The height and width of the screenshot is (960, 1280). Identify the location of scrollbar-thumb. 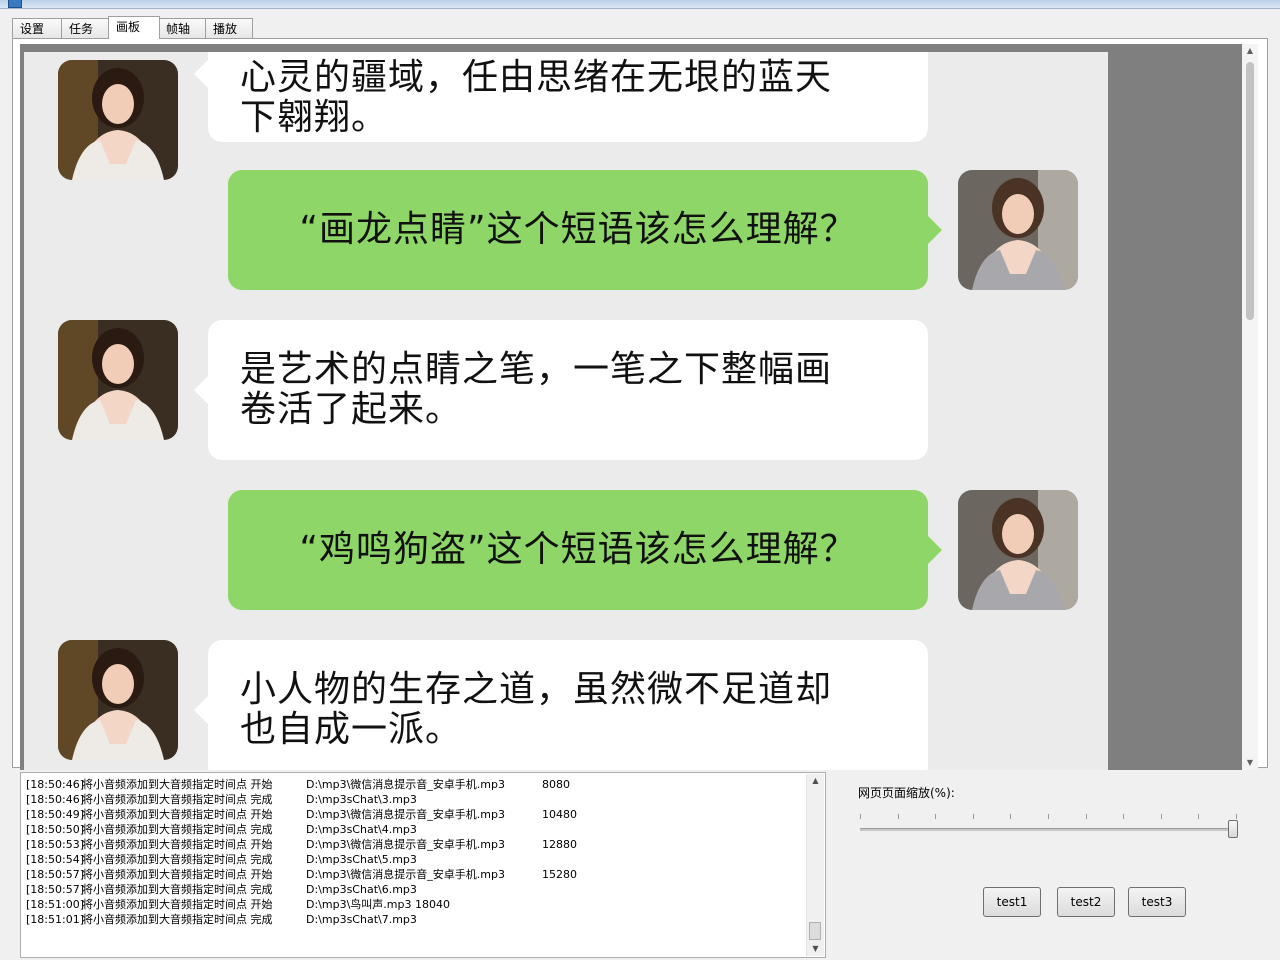
(1250, 191).